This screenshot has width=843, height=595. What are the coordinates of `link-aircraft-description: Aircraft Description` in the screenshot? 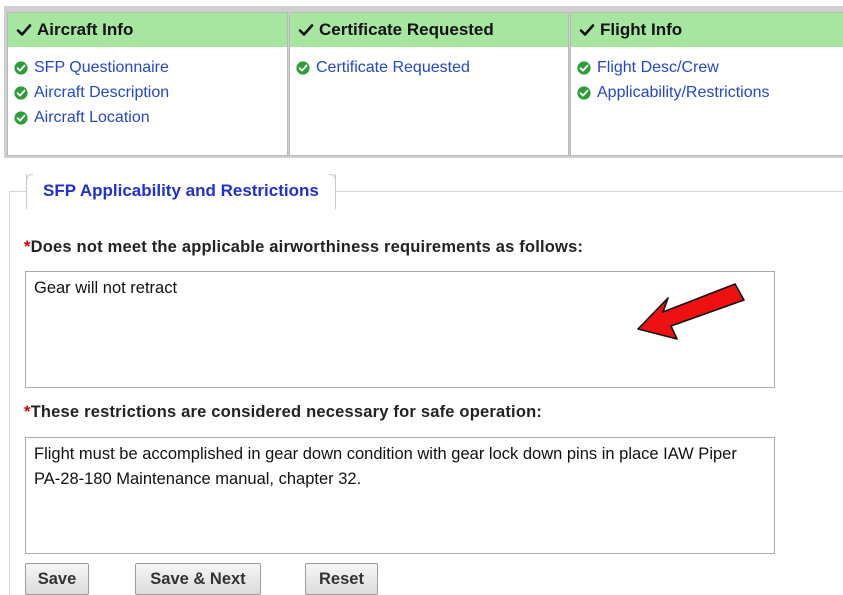 It's located at (150, 92).